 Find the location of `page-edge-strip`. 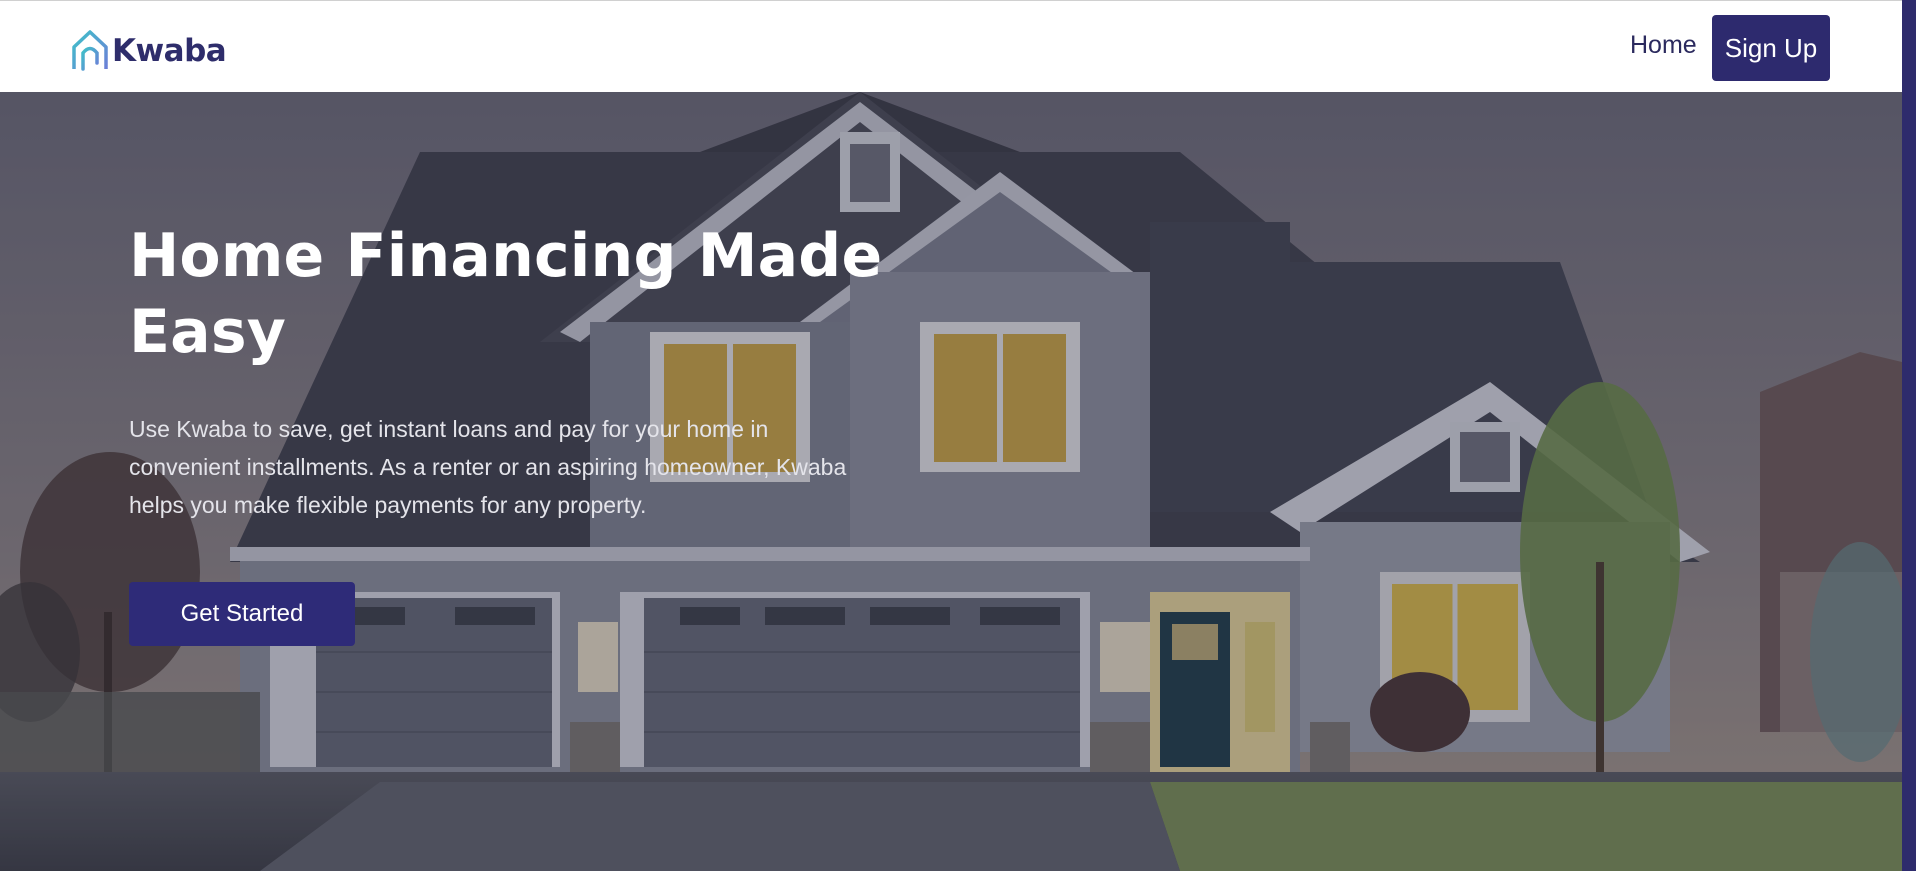

page-edge-strip is located at coordinates (1909, 435).